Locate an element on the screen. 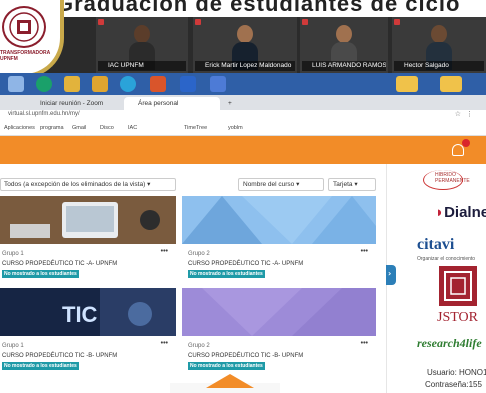  bookmark-item: TimeTree is located at coordinates (195, 128).